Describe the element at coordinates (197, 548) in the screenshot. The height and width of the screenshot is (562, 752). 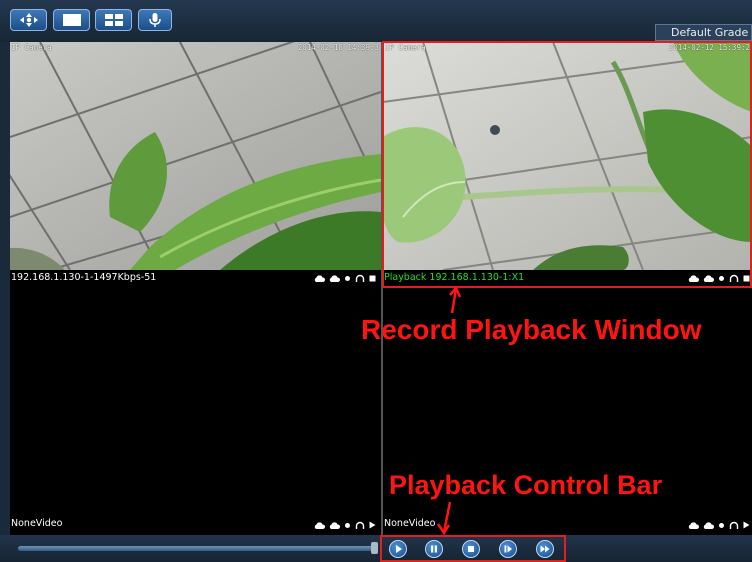
I see `playback-progress-slider` at that location.